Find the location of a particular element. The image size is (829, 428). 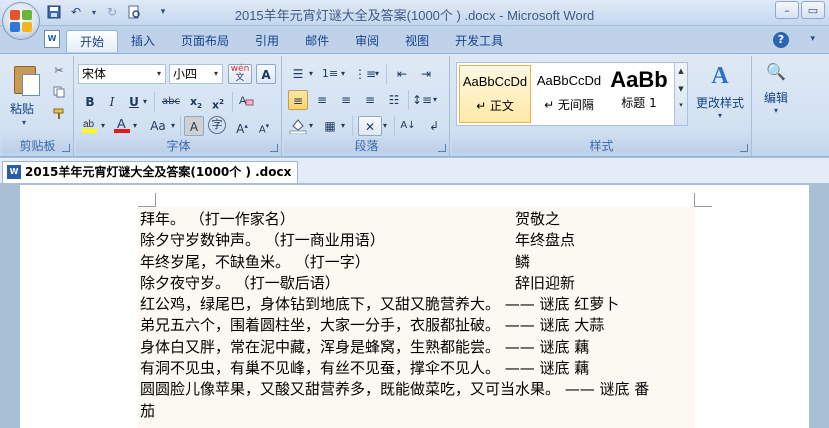

copy-icon is located at coordinates (59, 93).